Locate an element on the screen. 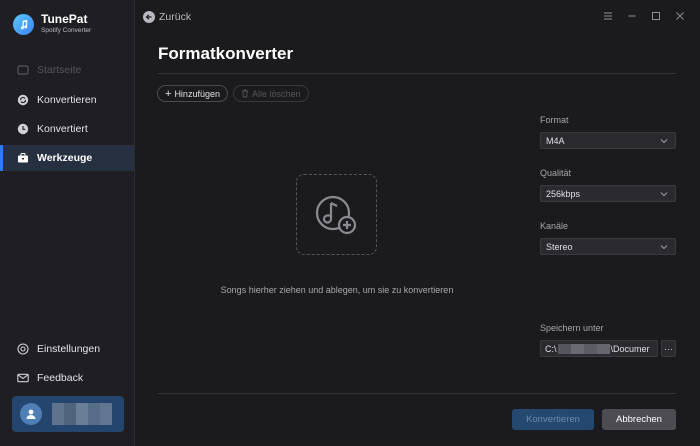 This screenshot has width=700, height=446. sidebar-item-startseite: Startseite is located at coordinates (67, 70).